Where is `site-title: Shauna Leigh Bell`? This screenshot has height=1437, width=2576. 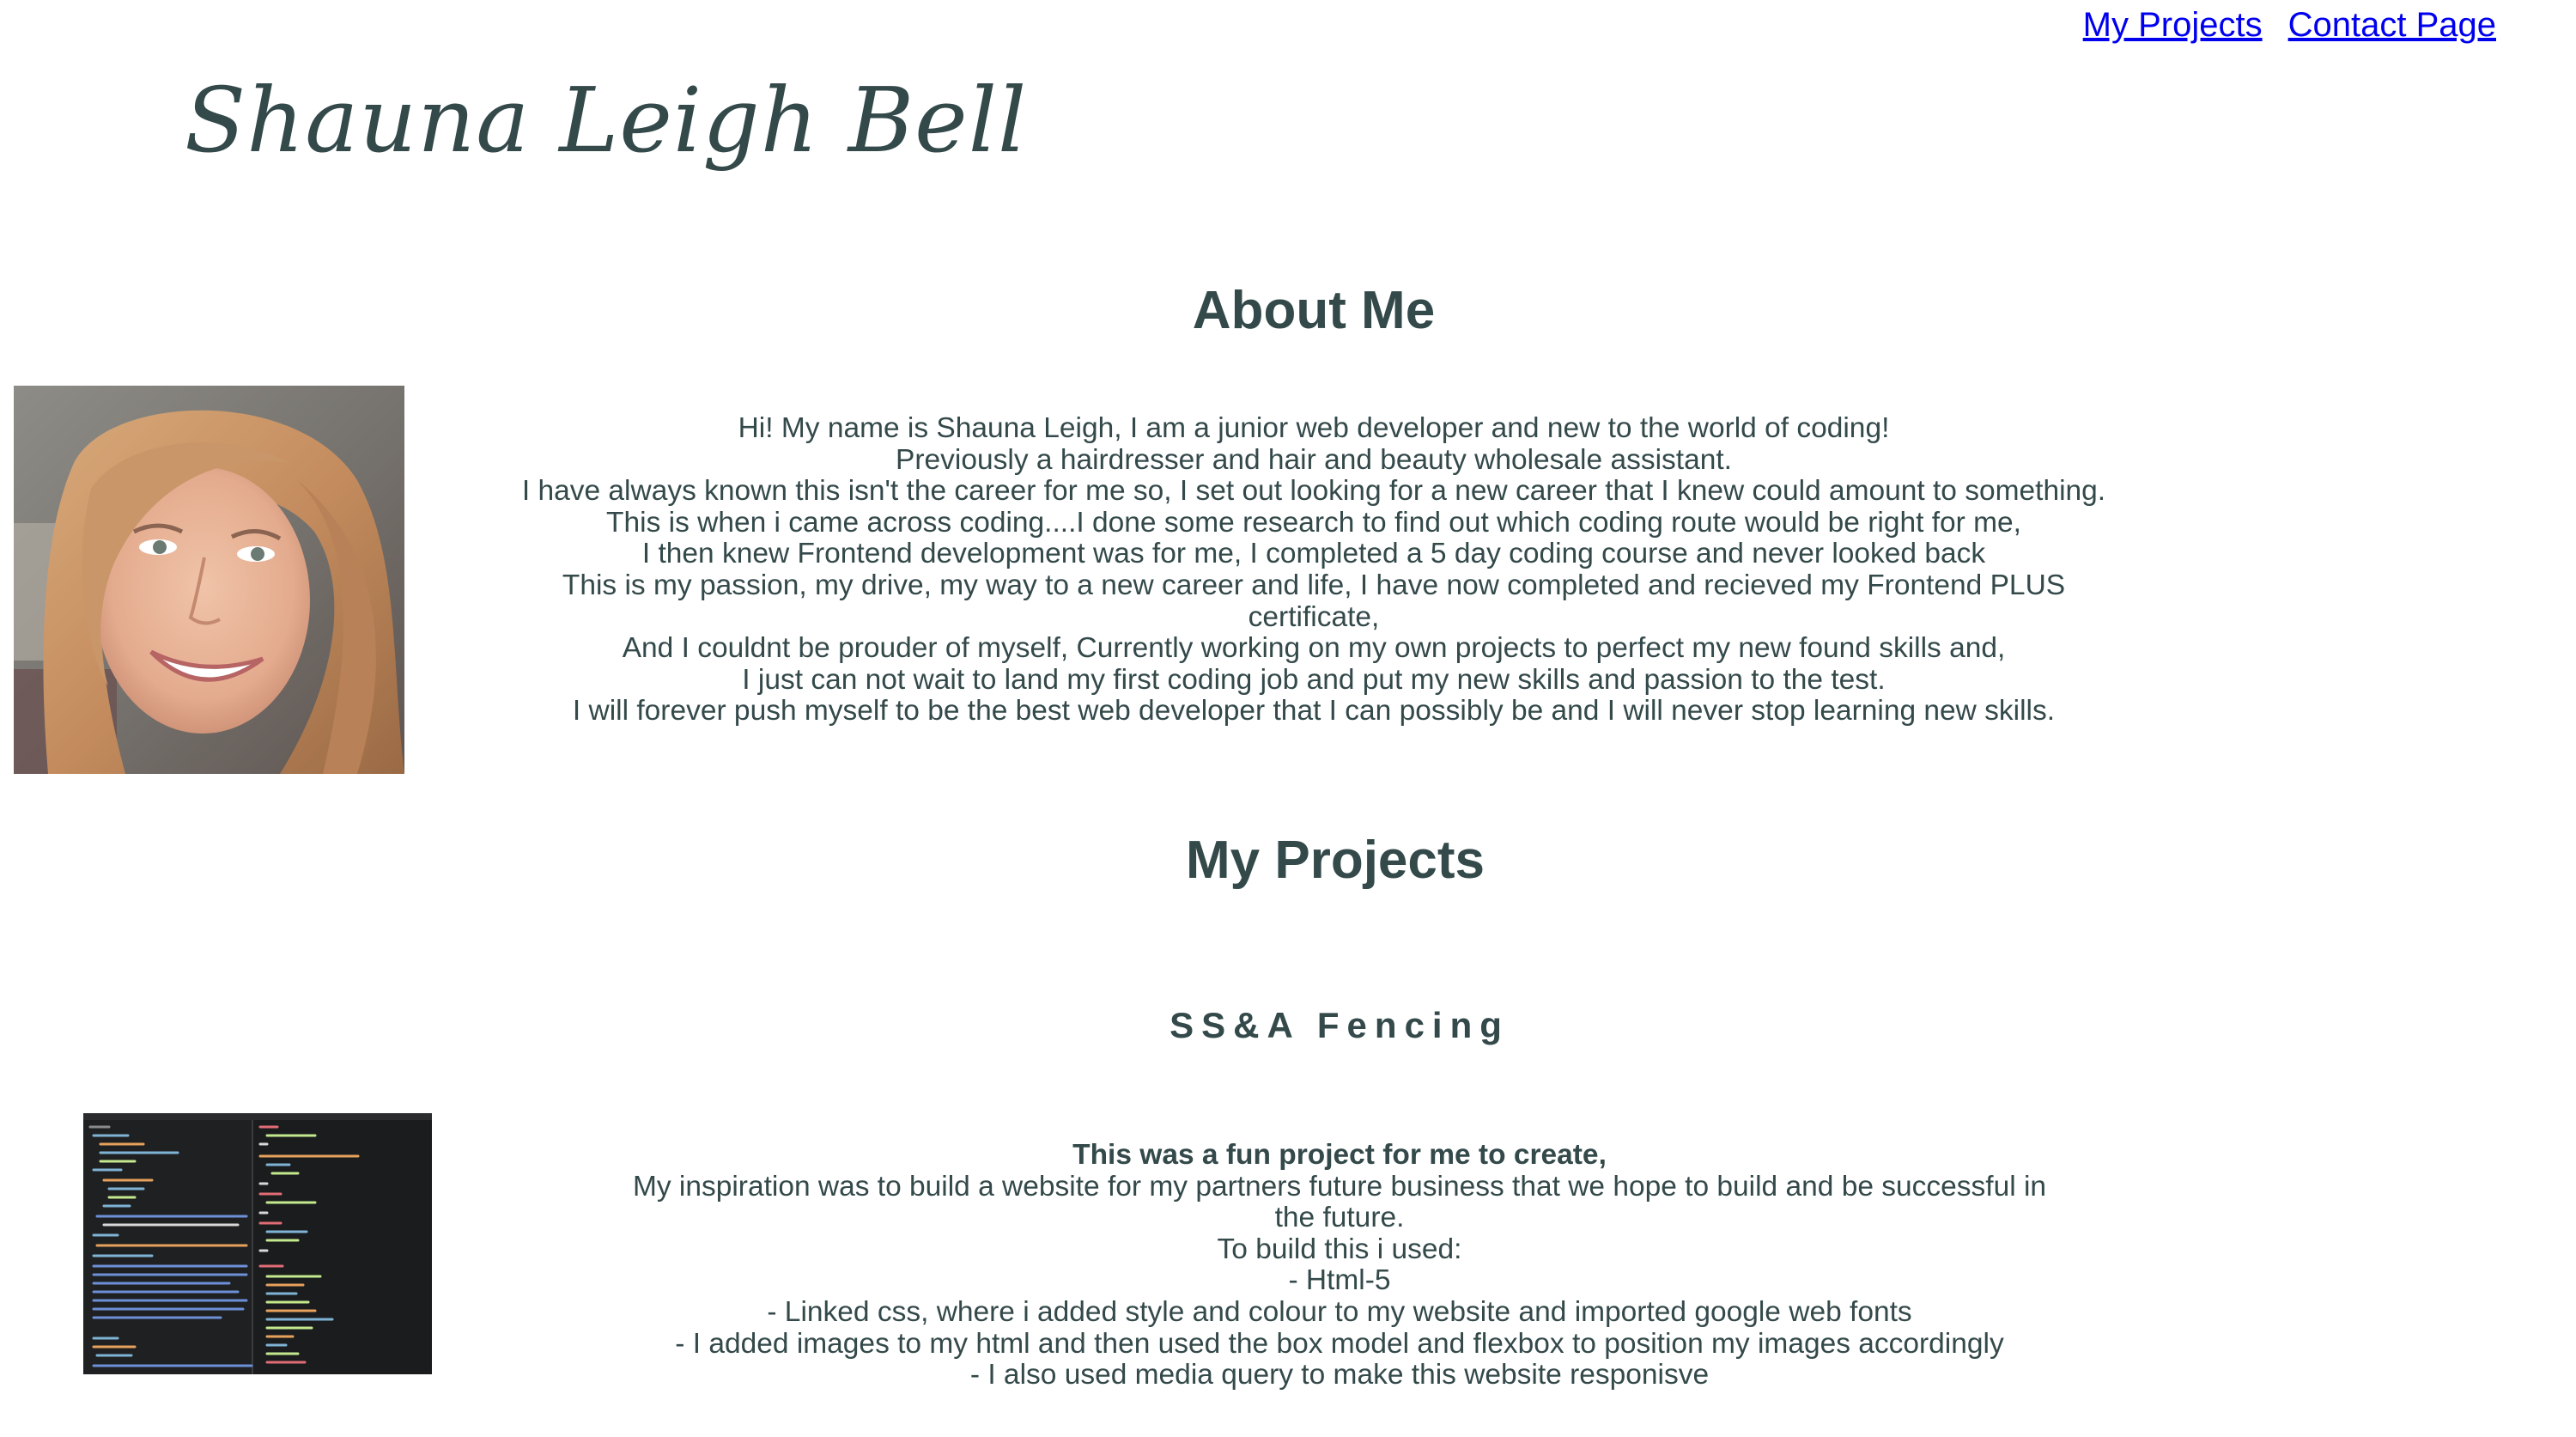
site-title: Shauna Leigh Bell is located at coordinates (607, 120).